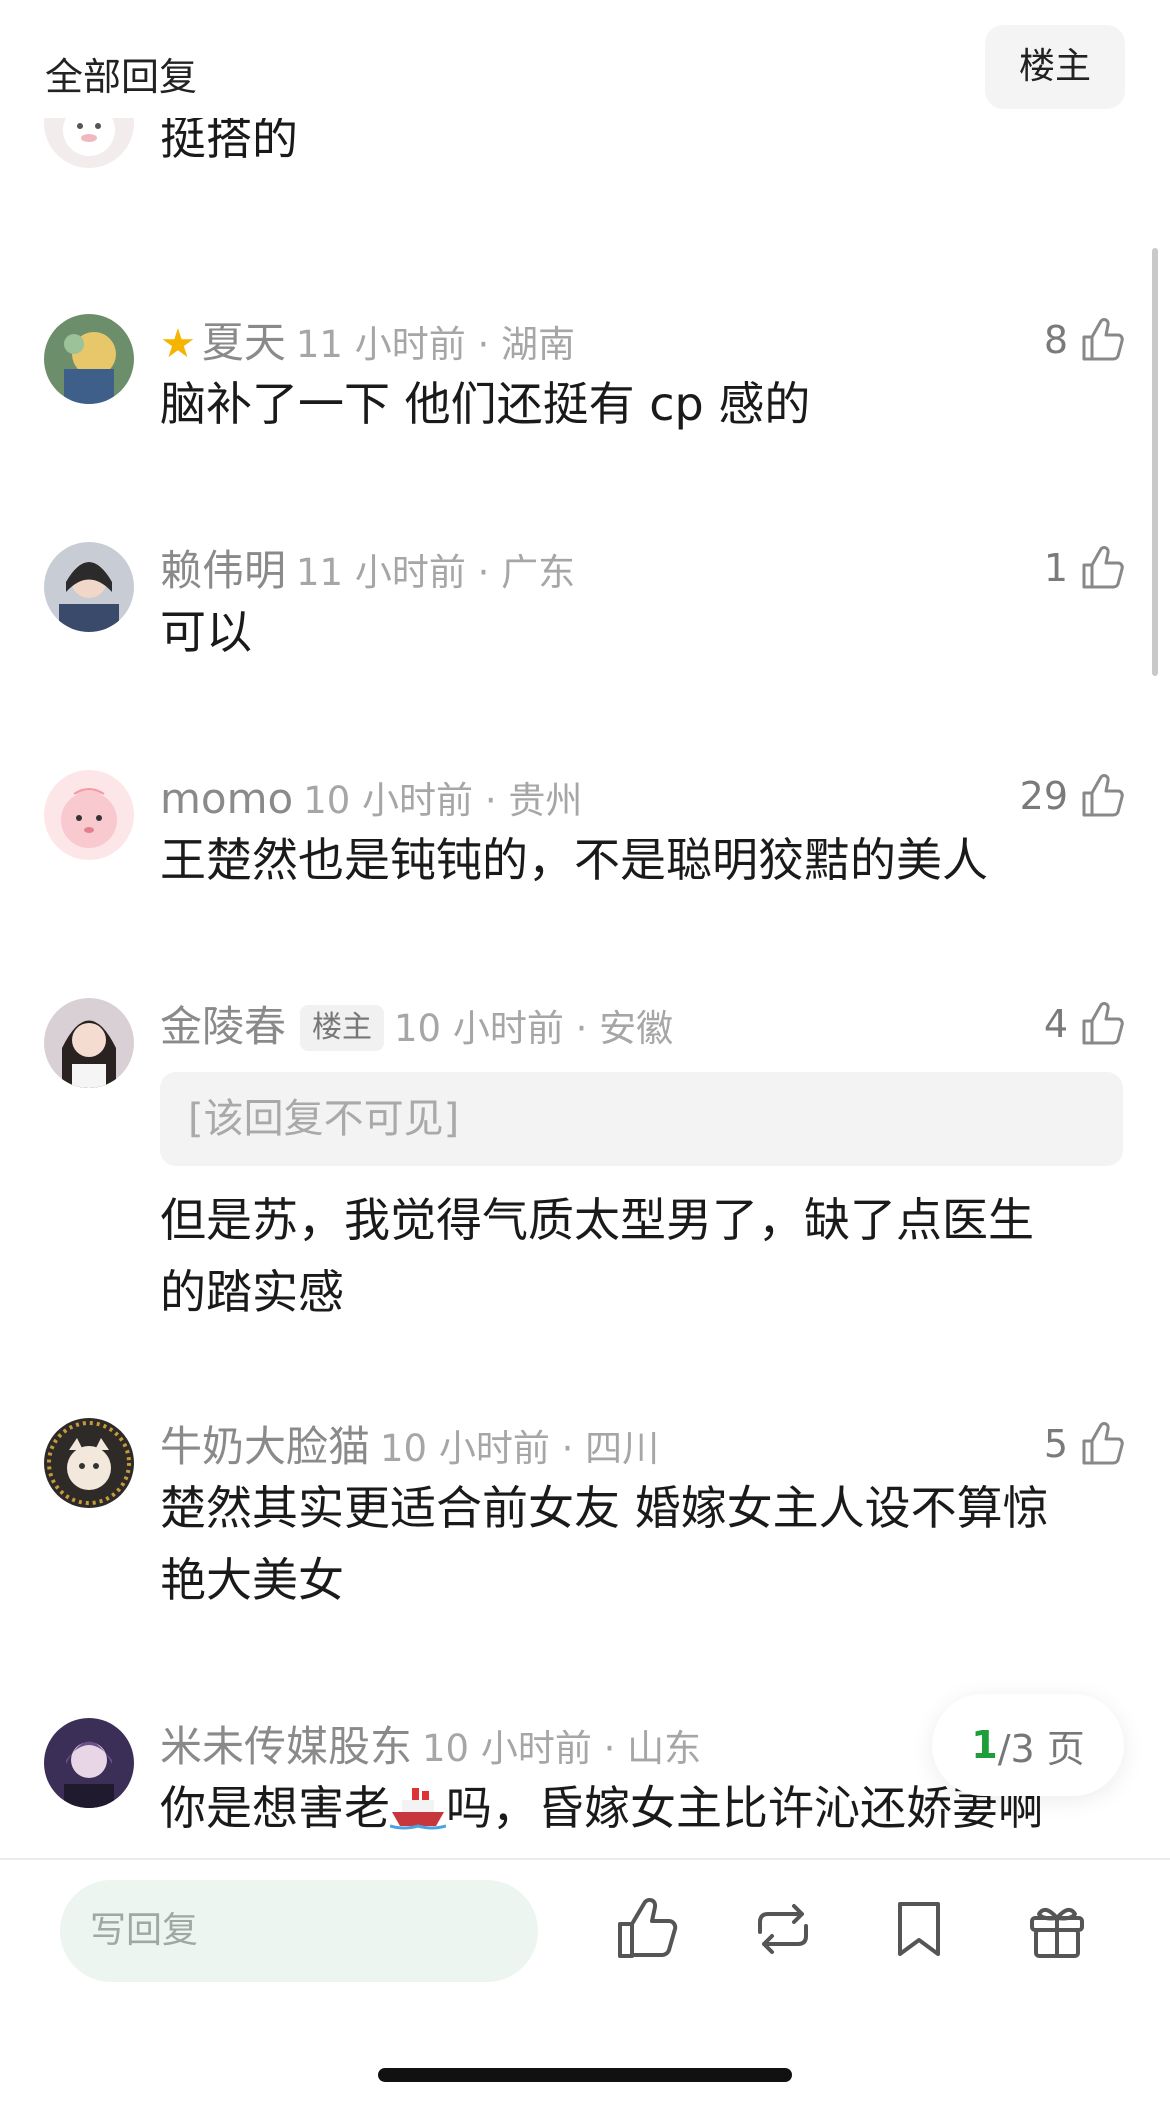 This screenshot has width=1170, height=2110. I want to click on time-location: 10 小时前 · 山东, so click(562, 1748).